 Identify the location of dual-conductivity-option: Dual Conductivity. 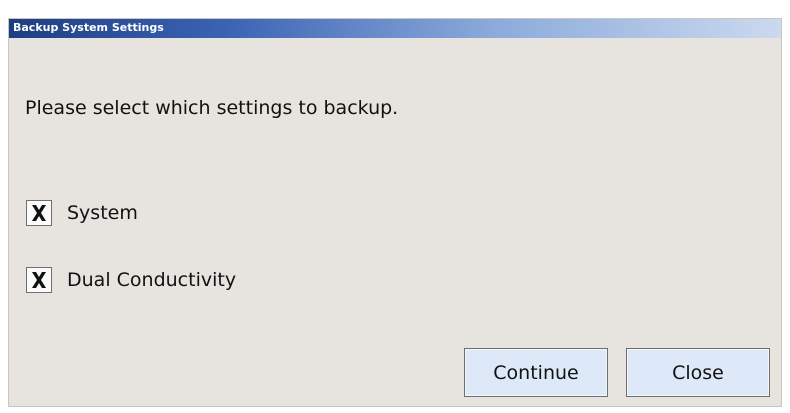
(131, 280).